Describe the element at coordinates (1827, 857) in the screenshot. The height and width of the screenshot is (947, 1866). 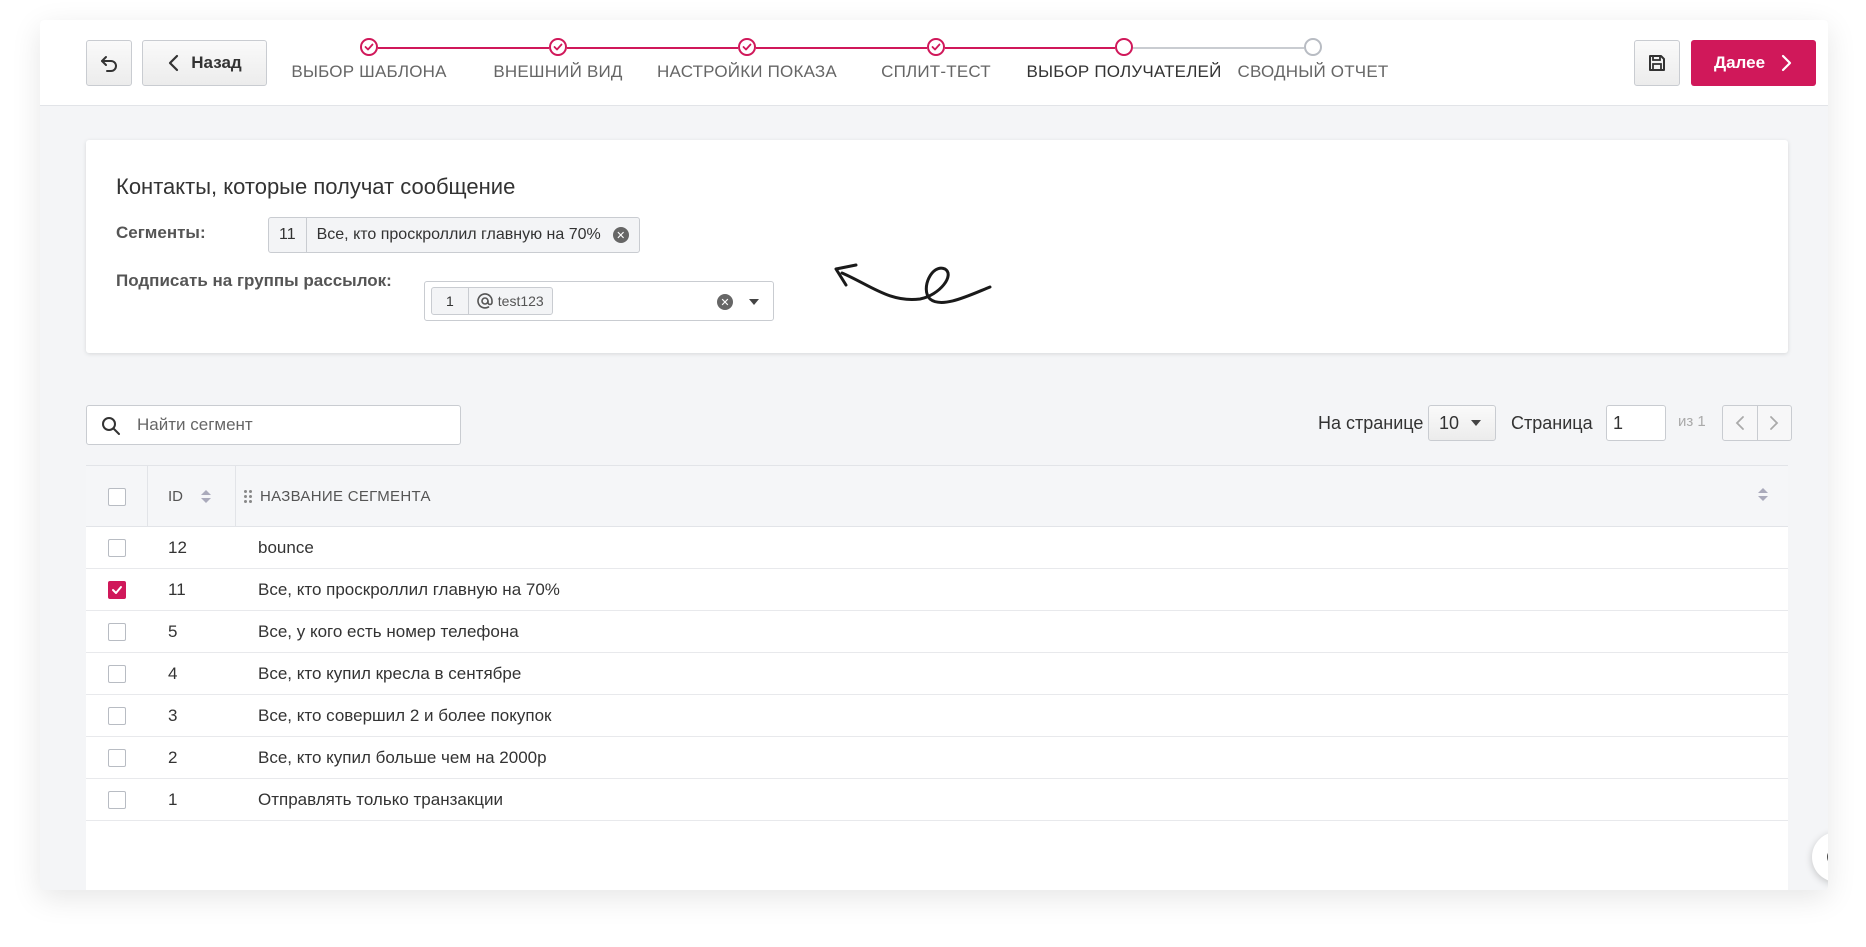
I see `help-icon` at that location.